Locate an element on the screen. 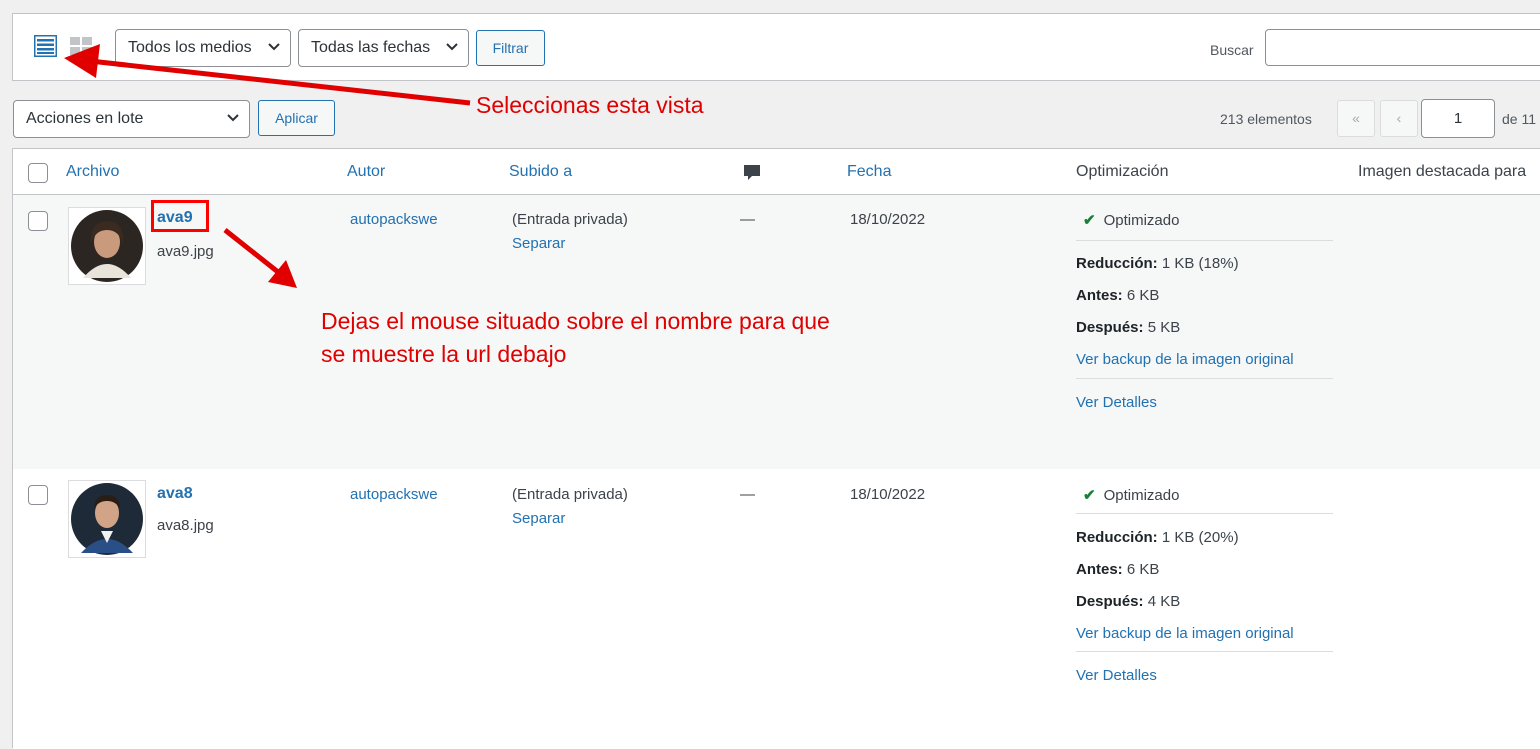 The height and width of the screenshot is (749, 1540). woman-portrait-icon is located at coordinates (107, 246).